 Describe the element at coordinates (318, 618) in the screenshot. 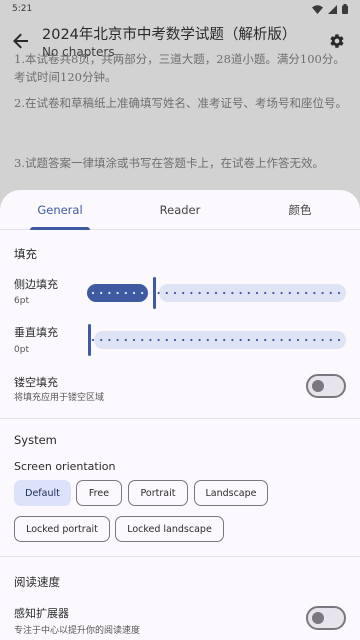

I see `switch-knob` at that location.